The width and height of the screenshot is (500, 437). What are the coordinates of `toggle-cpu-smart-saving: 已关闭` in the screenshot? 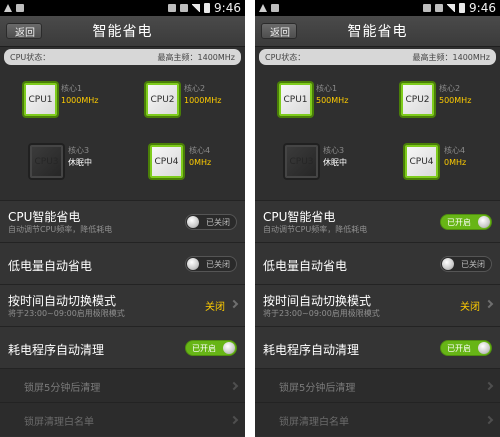 It's located at (211, 222).